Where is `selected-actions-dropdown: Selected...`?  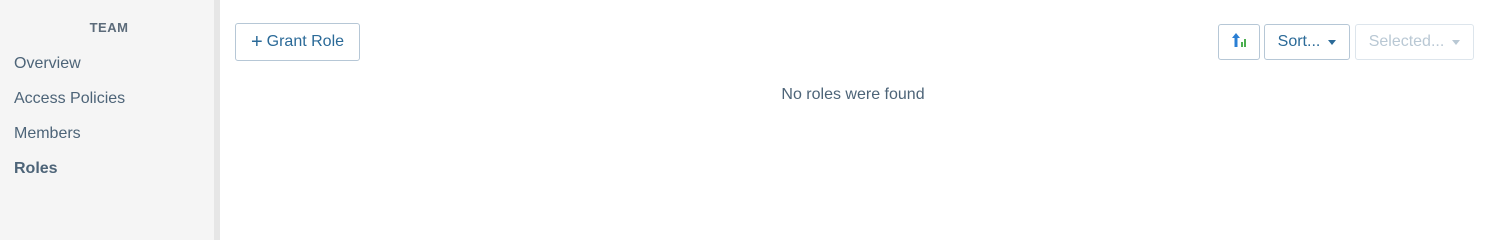 selected-actions-dropdown: Selected... is located at coordinates (1414, 42).